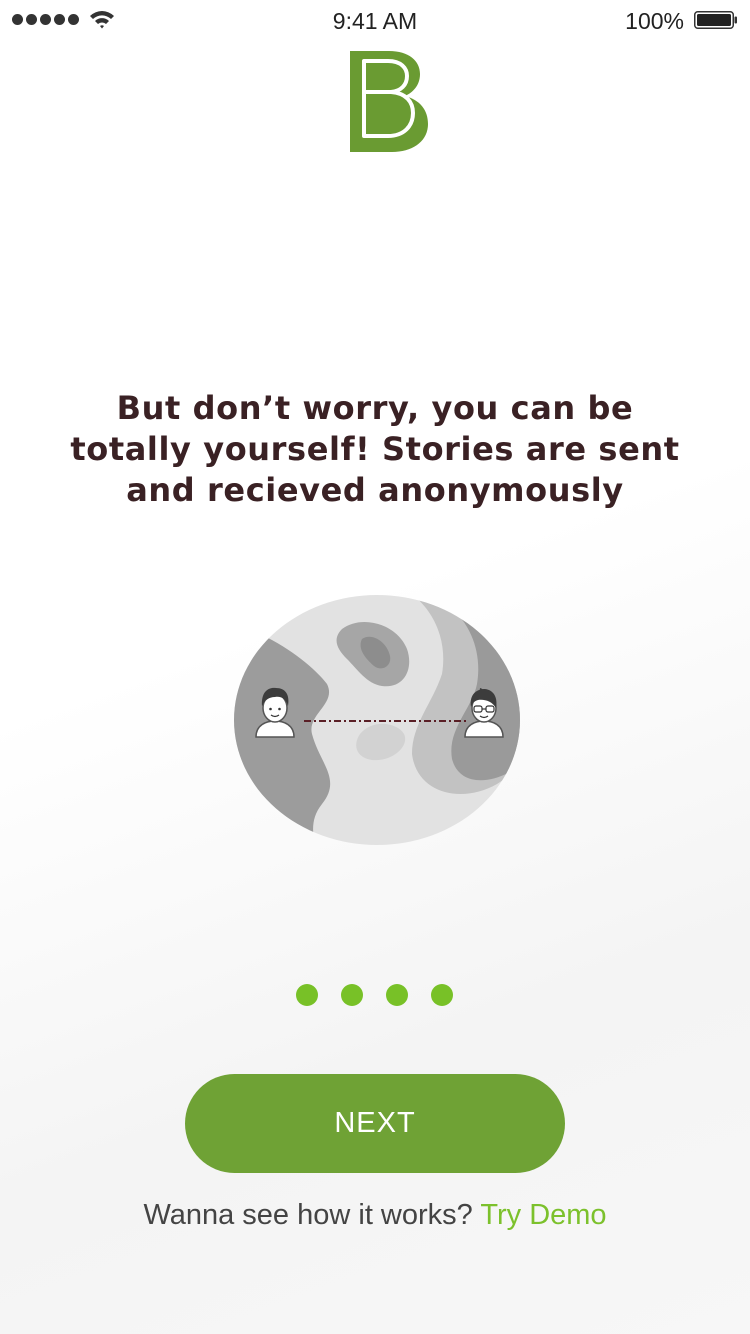 The height and width of the screenshot is (1334, 750). Describe the element at coordinates (375, 20) in the screenshot. I see `status-bar: 9:41 AM 100%` at that location.